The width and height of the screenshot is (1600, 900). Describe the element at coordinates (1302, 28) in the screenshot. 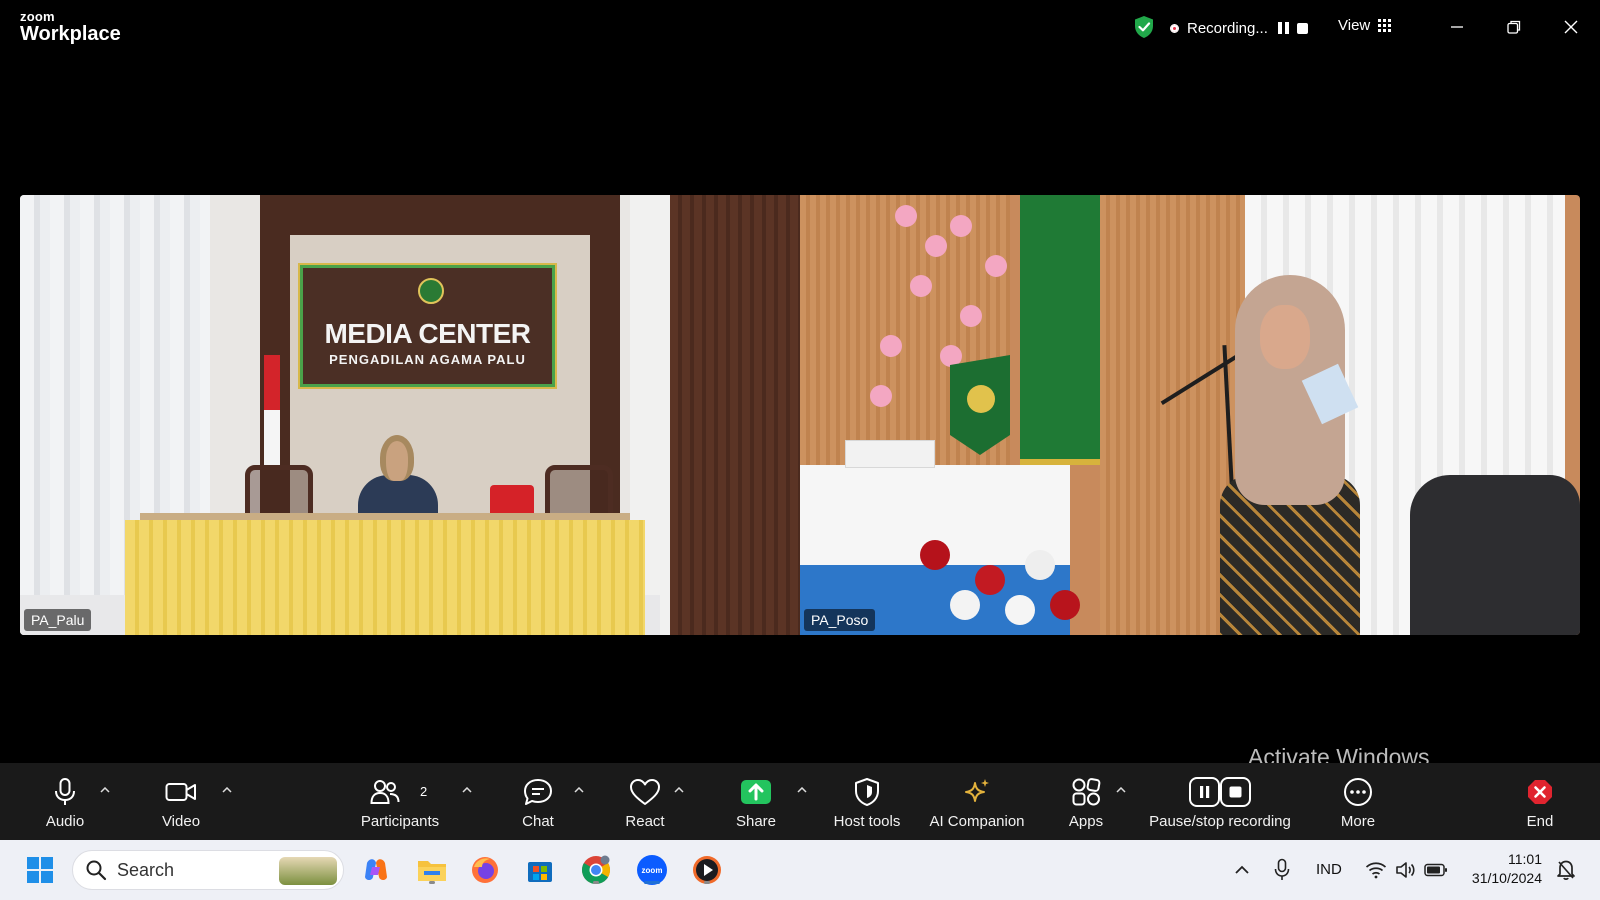

I see `stop-recording-icon` at that location.